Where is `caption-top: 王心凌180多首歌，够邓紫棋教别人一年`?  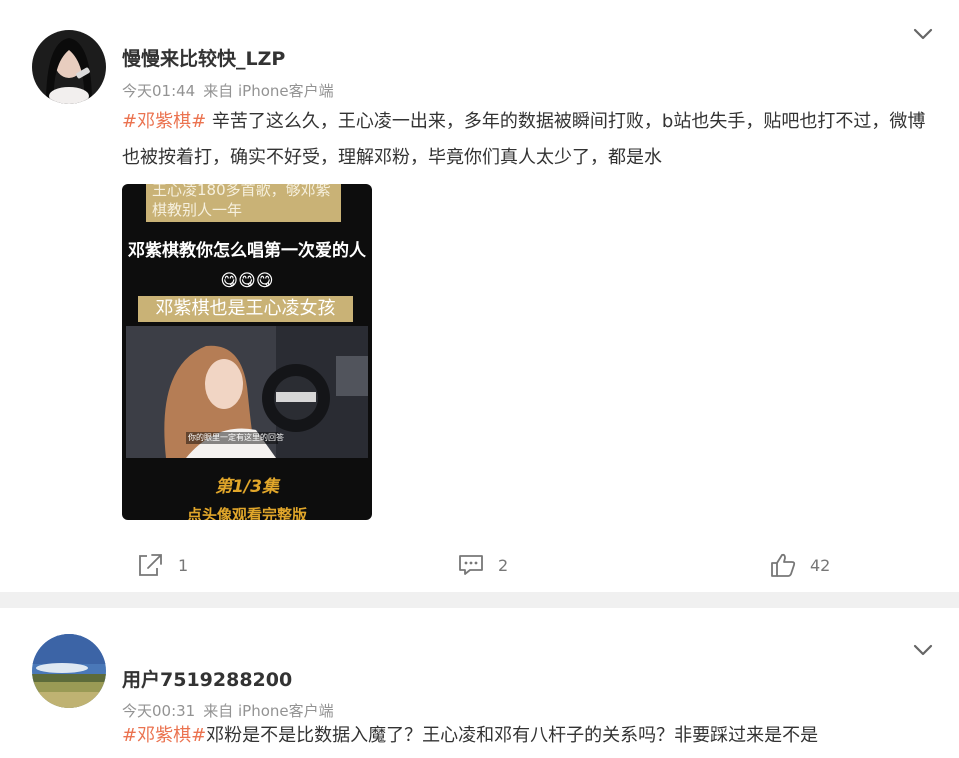
caption-top: 王心凌180多首歌，够邓紫棋教别人一年 is located at coordinates (243, 203).